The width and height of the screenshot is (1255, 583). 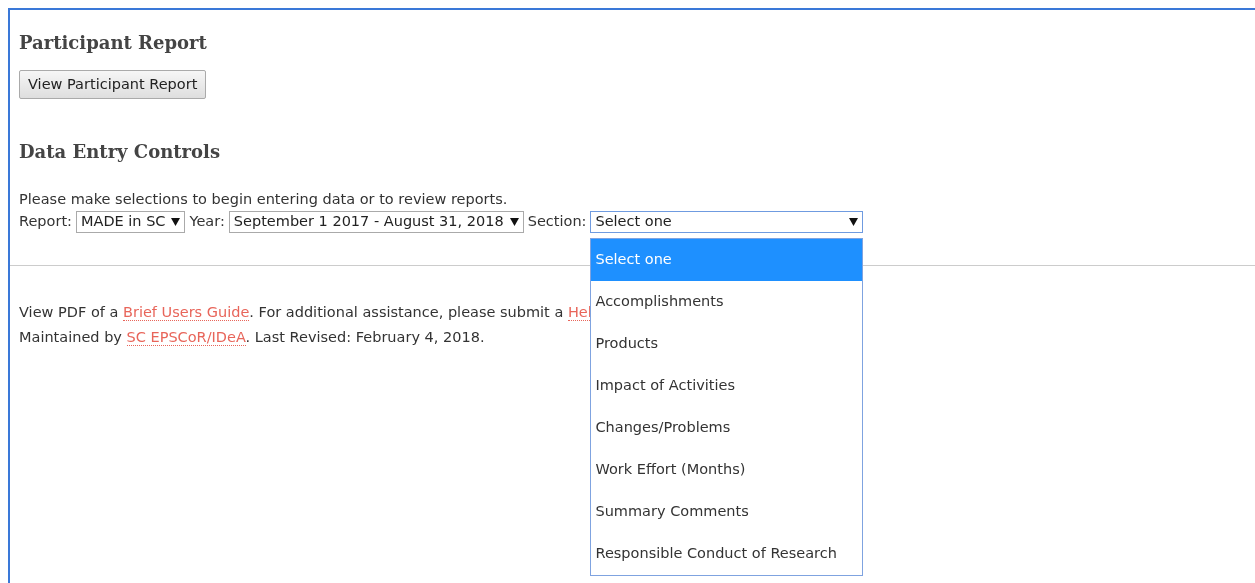 I want to click on footer-text: View PDF of a Brief Users Guide. For additional assistance, please submit a Hel, so click(x=305, y=312).